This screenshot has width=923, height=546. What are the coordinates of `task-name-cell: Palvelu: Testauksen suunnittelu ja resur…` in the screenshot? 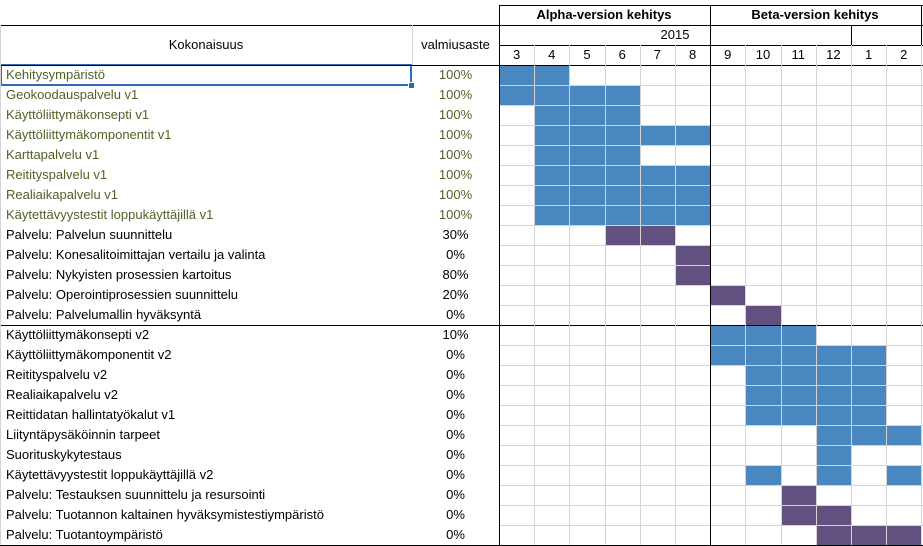 It's located at (206, 495).